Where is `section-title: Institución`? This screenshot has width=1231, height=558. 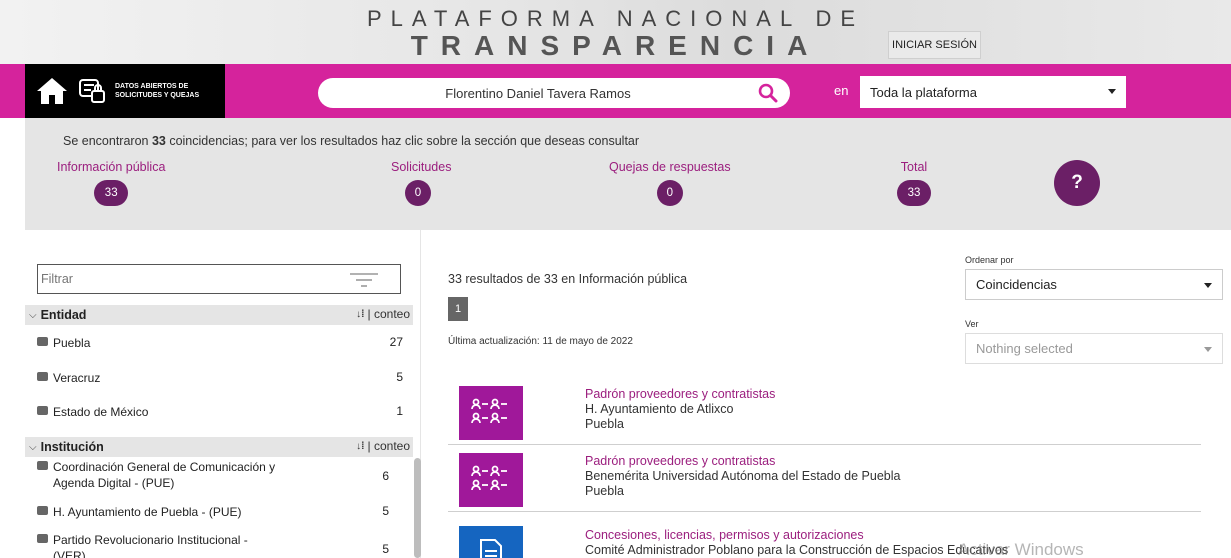
section-title: Institución is located at coordinates (72, 447).